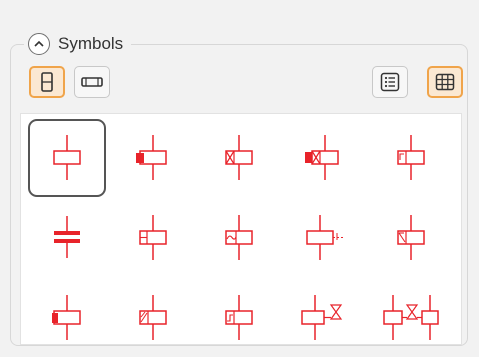 The width and height of the screenshot is (479, 357). I want to click on symbols-group-header: Symbols, so click(78, 44).